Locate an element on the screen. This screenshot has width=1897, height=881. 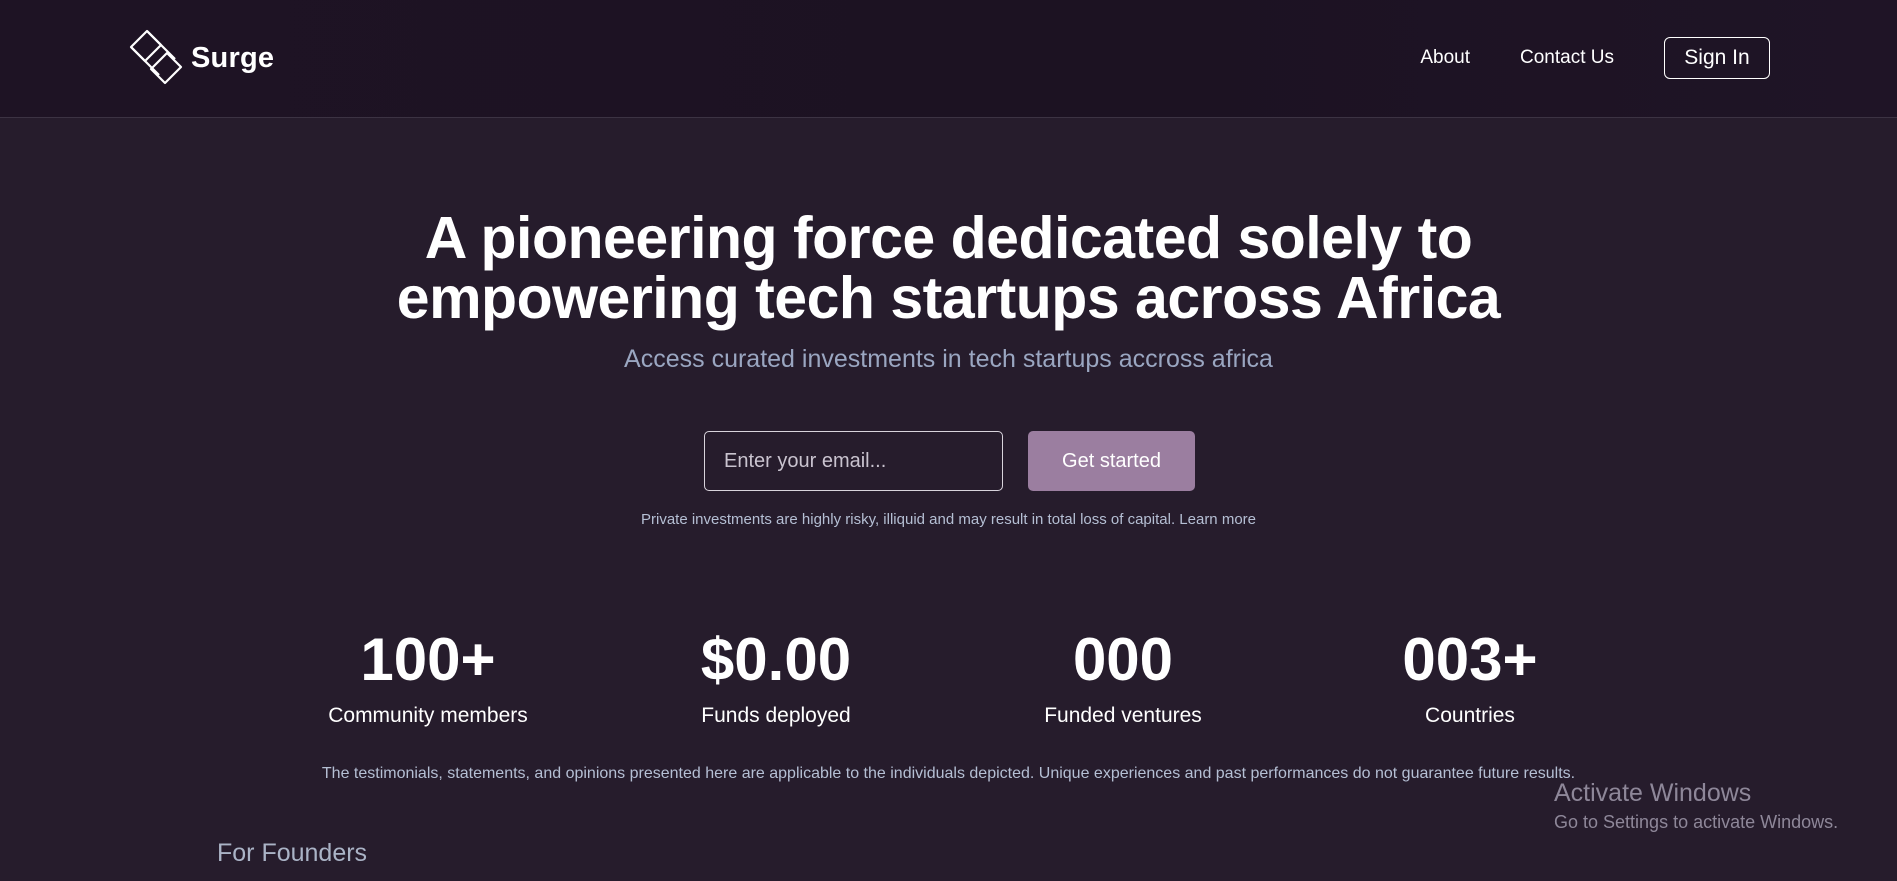
nav-link-about: About is located at coordinates (1445, 58).